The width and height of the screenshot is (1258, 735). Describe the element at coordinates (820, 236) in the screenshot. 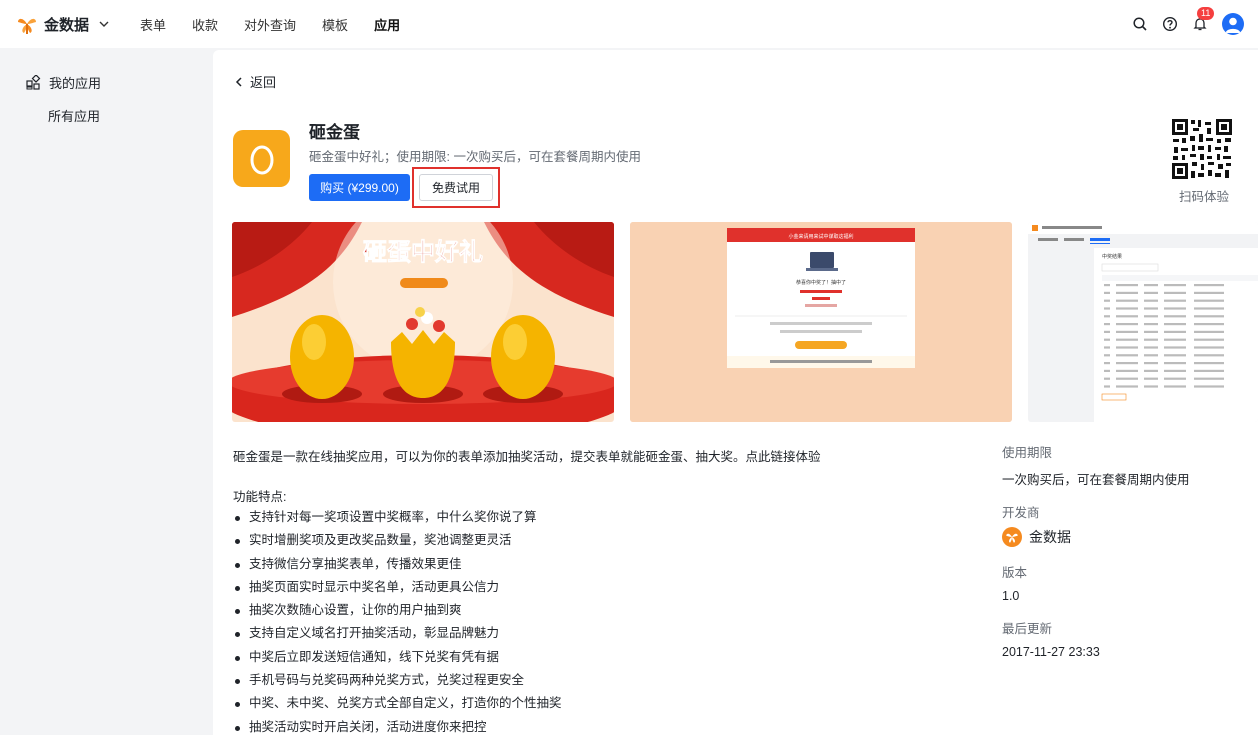

I see `modal-title: 小金来请用来试中谋取这福利` at that location.